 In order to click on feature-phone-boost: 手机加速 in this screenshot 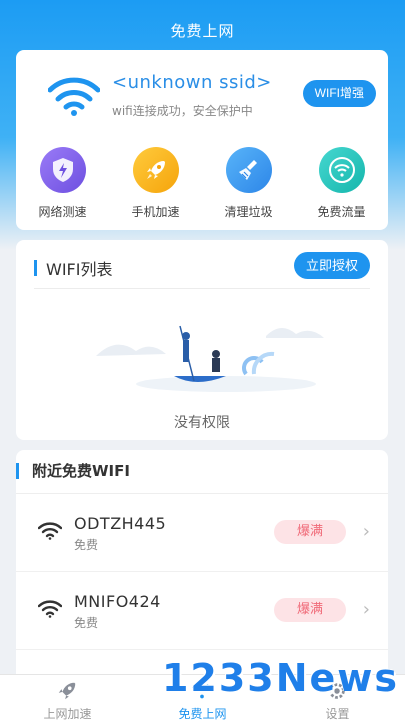, I will do `click(155, 183)`.